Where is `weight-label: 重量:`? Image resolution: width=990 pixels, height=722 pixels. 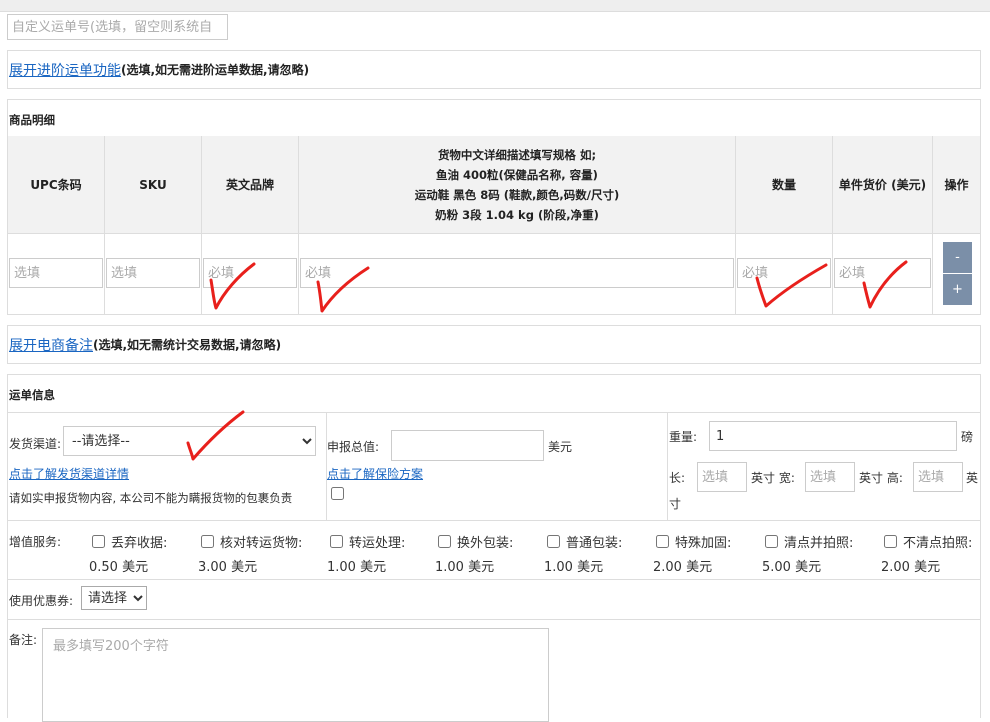
weight-label: 重量: is located at coordinates (683, 437).